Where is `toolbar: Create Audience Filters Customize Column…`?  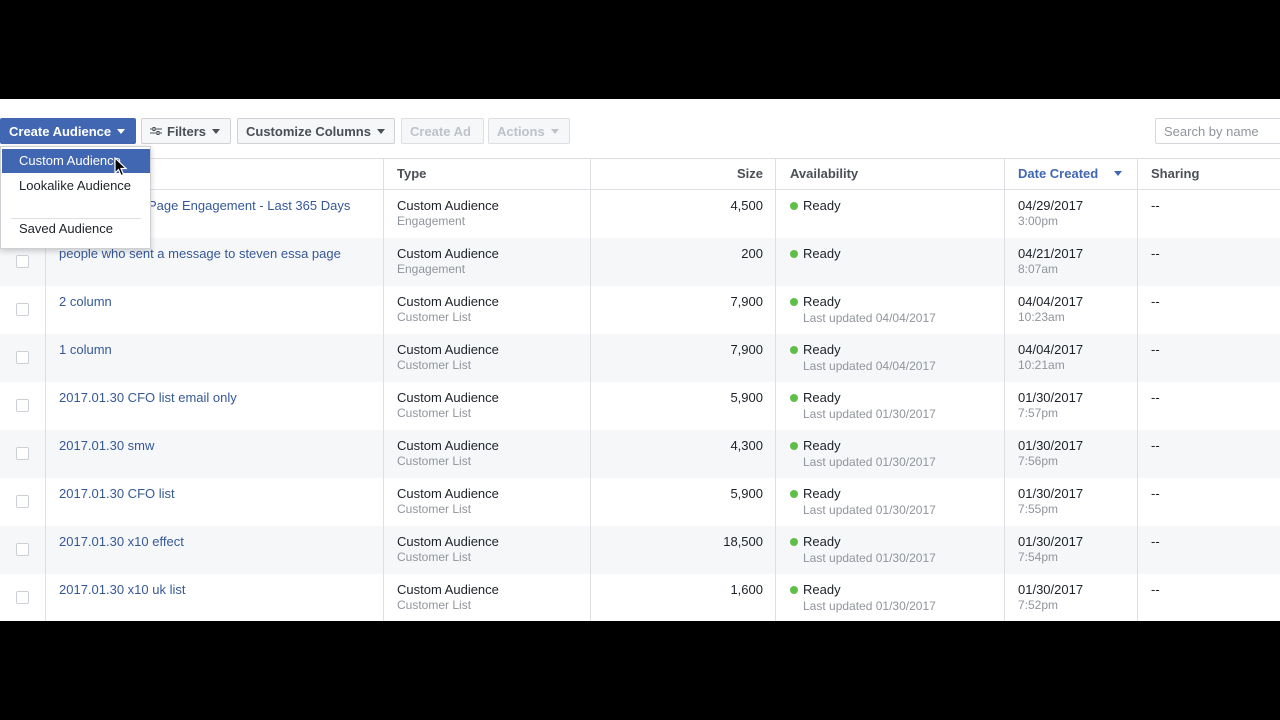 toolbar: Create Audience Filters Customize Column… is located at coordinates (640, 129).